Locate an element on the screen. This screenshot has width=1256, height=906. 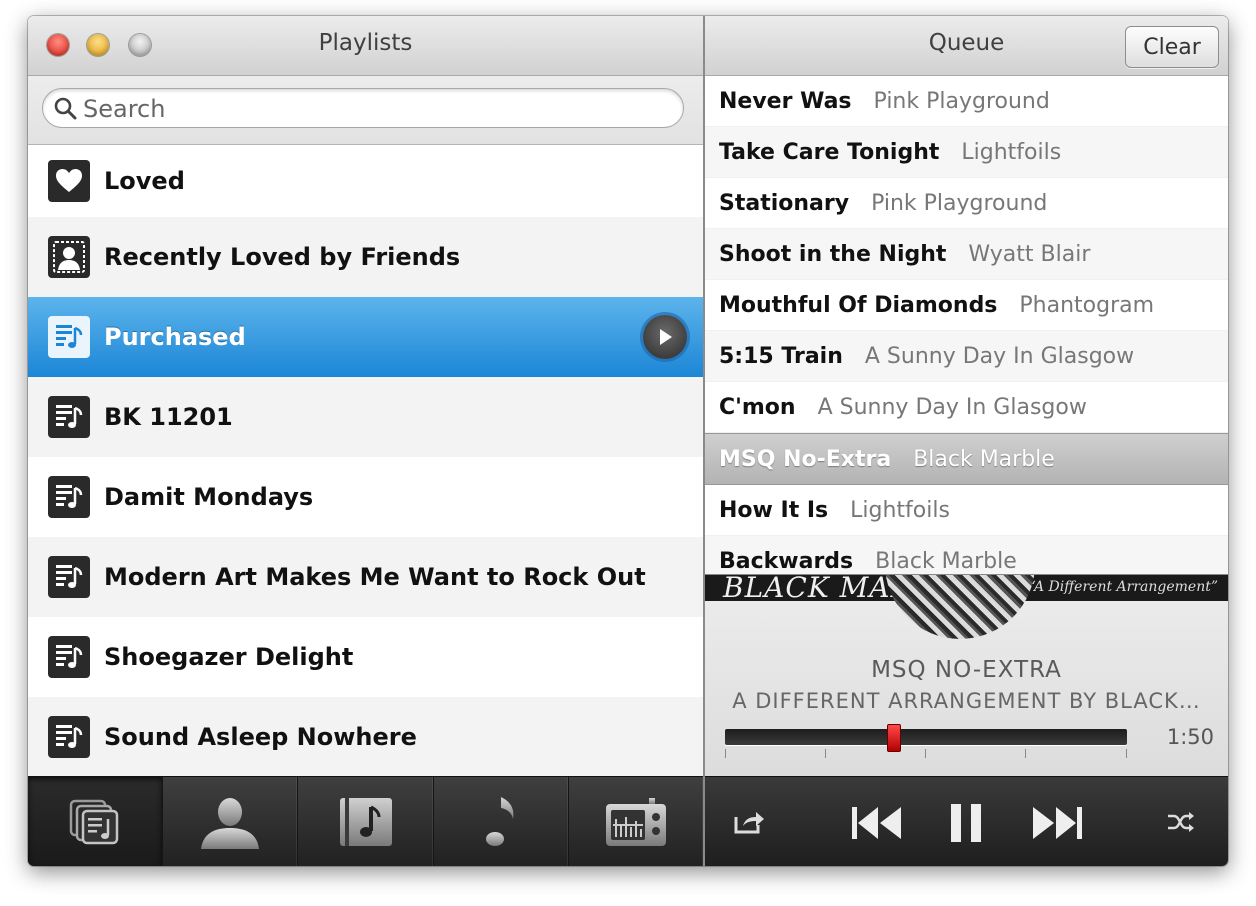
radio-tab is located at coordinates (636, 821).